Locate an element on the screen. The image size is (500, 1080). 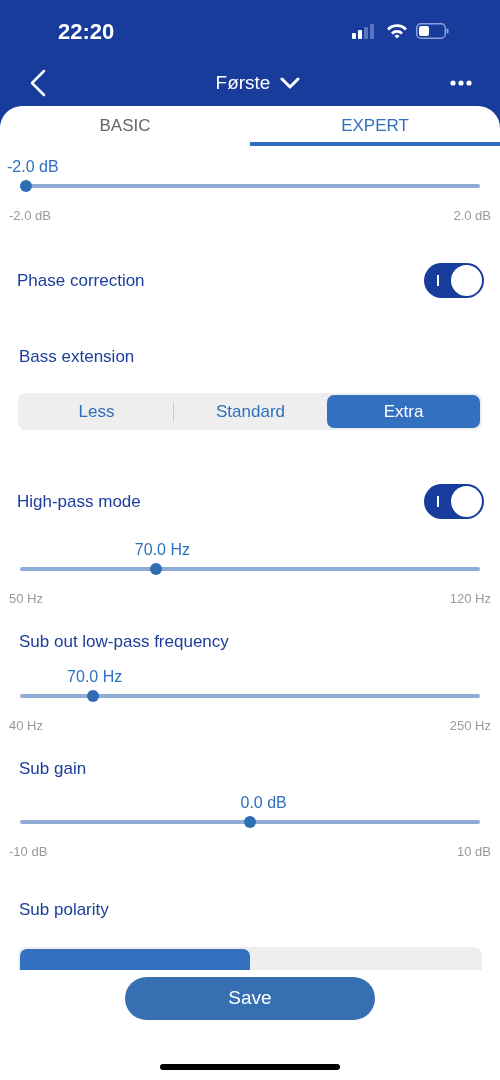
tab: BASIC is located at coordinates (125, 126).